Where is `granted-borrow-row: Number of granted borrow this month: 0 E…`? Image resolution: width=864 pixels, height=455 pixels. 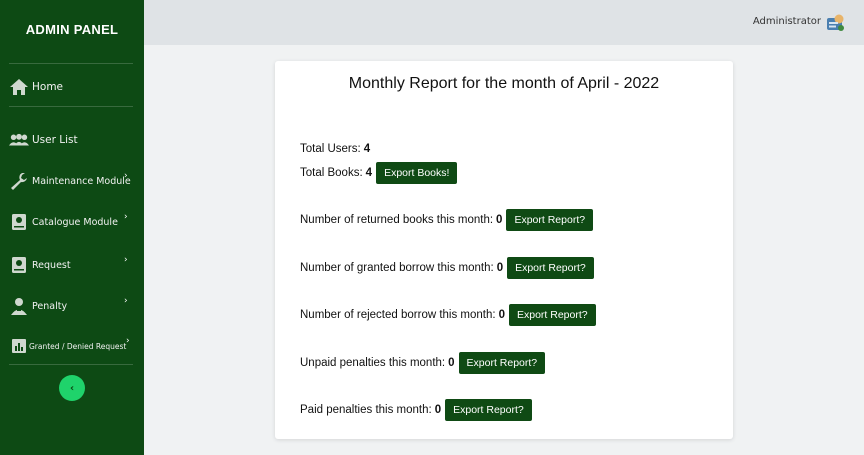
granted-borrow-row: Number of granted borrow this month: 0 E… is located at coordinates (447, 268).